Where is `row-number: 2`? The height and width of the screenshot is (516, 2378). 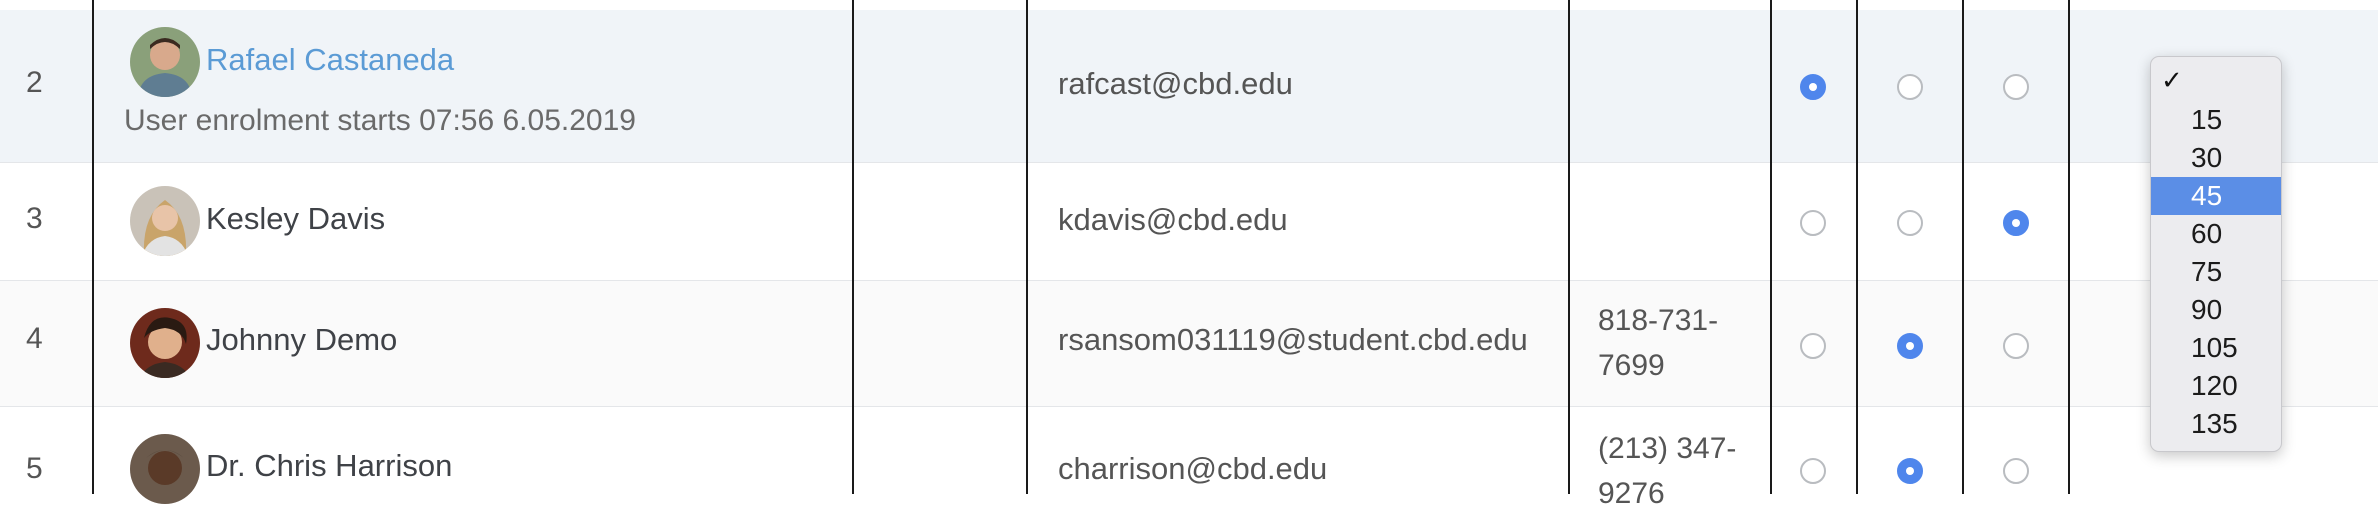
row-number: 2 is located at coordinates (34, 82).